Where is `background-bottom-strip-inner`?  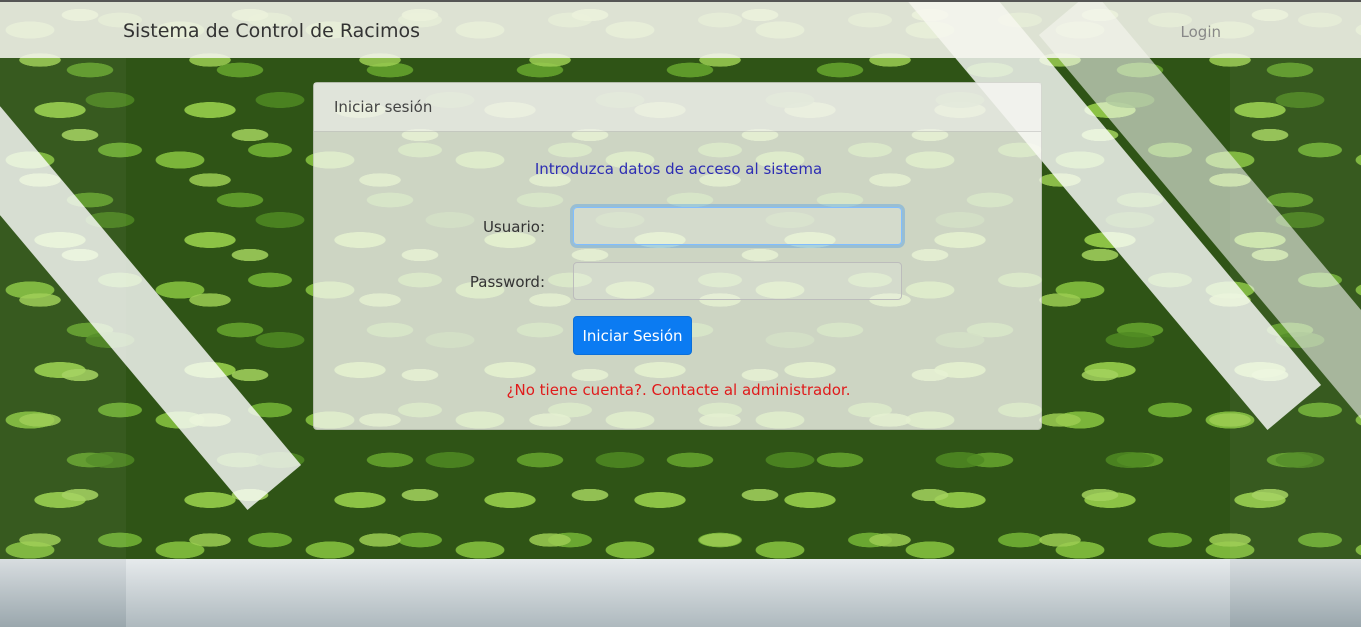
background-bottom-strip-inner is located at coordinates (678, 593).